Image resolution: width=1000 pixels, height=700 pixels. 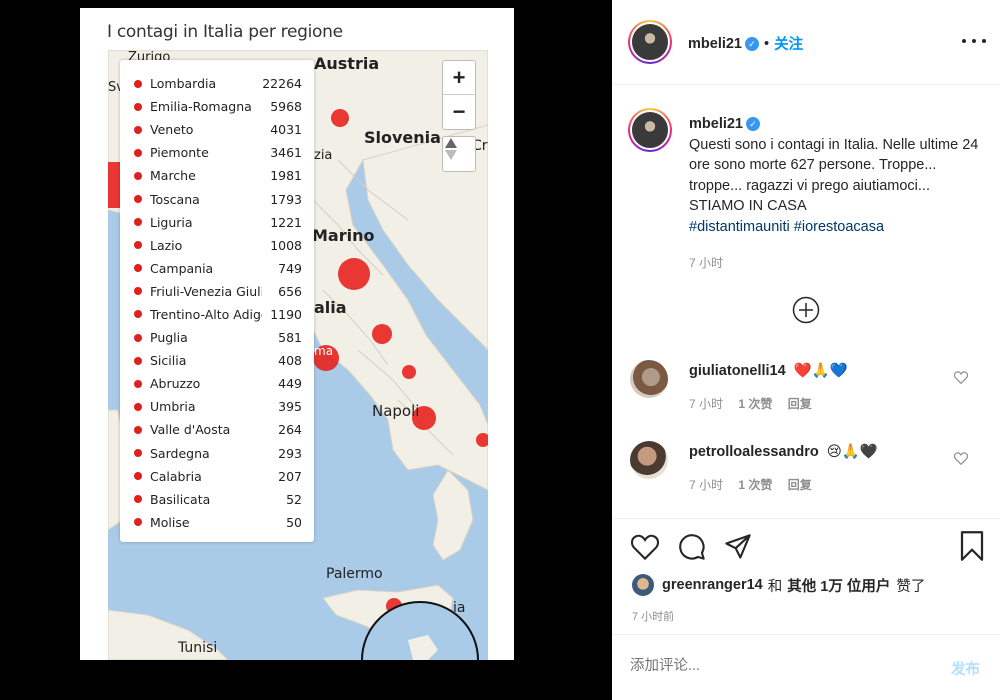 What do you see at coordinates (788, 43) in the screenshot?
I see `follow-button: 关注` at bounding box center [788, 43].